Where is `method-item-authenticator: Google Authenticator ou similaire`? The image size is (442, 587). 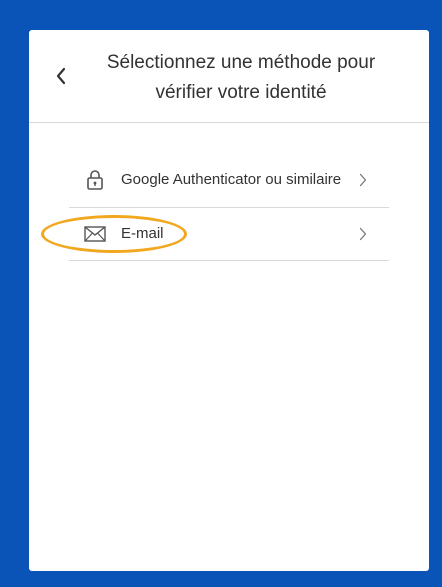
method-item-authenticator: Google Authenticator ou similaire is located at coordinates (229, 180).